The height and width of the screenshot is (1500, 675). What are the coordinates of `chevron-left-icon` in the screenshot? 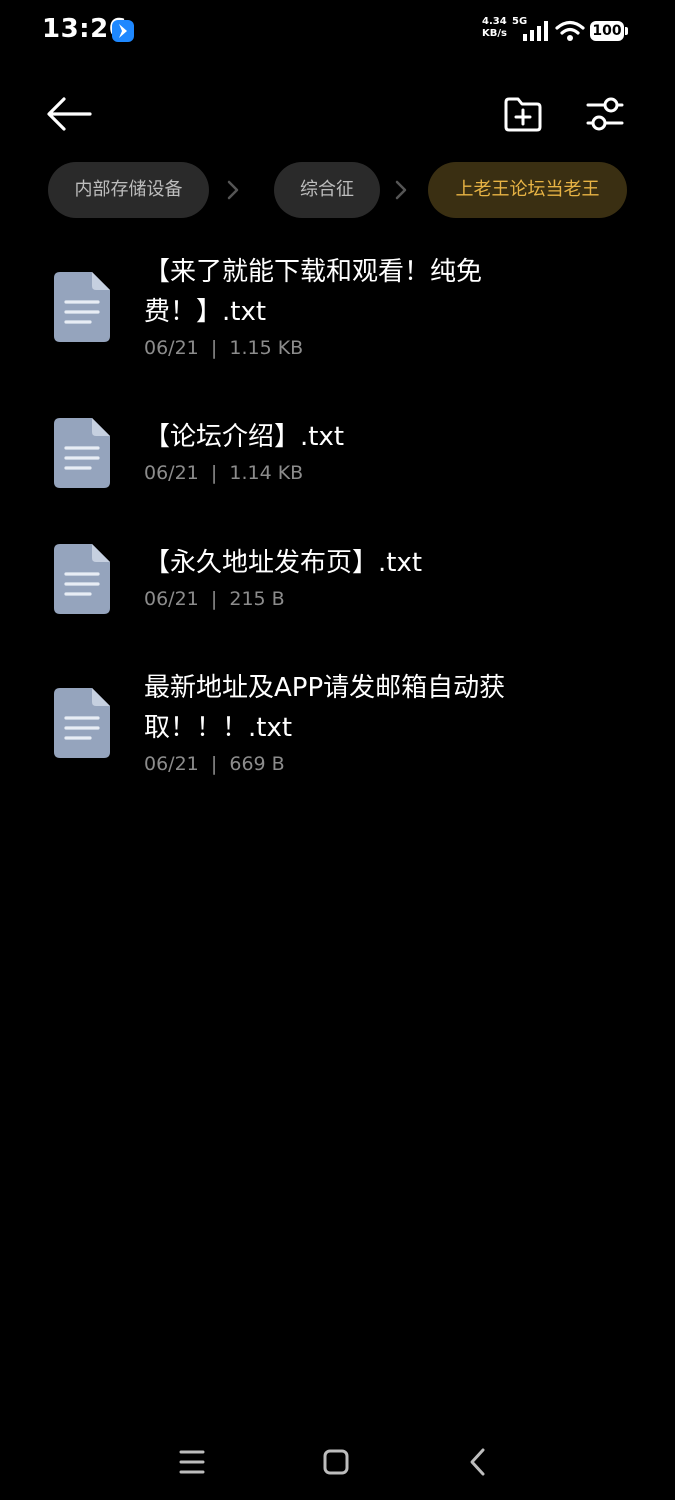 It's located at (477, 1462).